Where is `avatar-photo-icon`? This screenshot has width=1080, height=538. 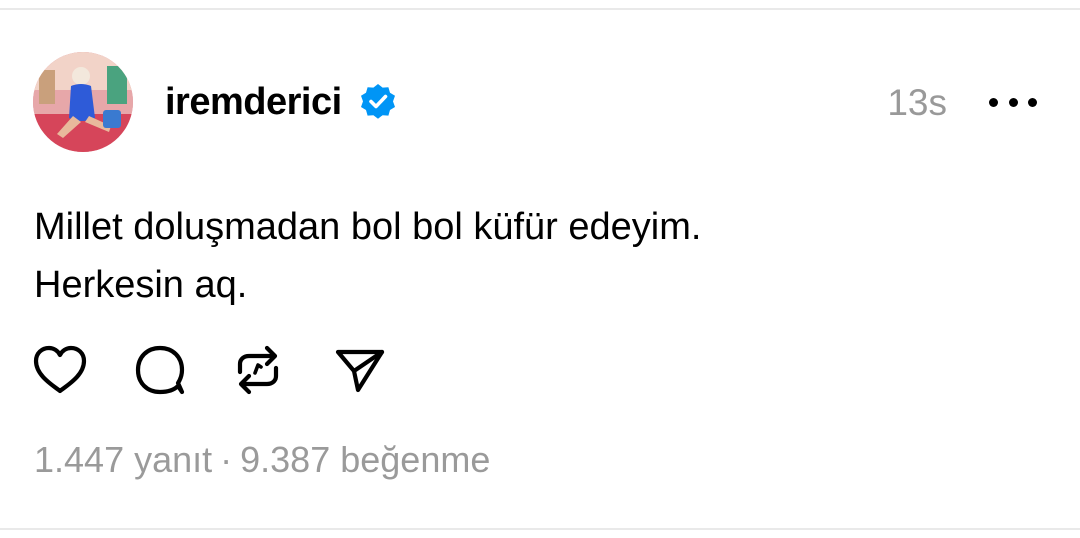 avatar-photo-icon is located at coordinates (83, 102).